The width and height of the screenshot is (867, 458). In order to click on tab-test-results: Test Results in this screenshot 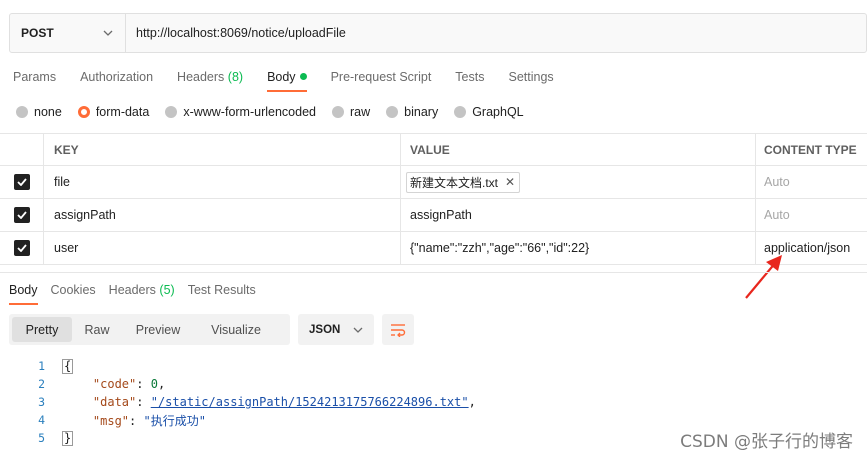, I will do `click(222, 291)`.